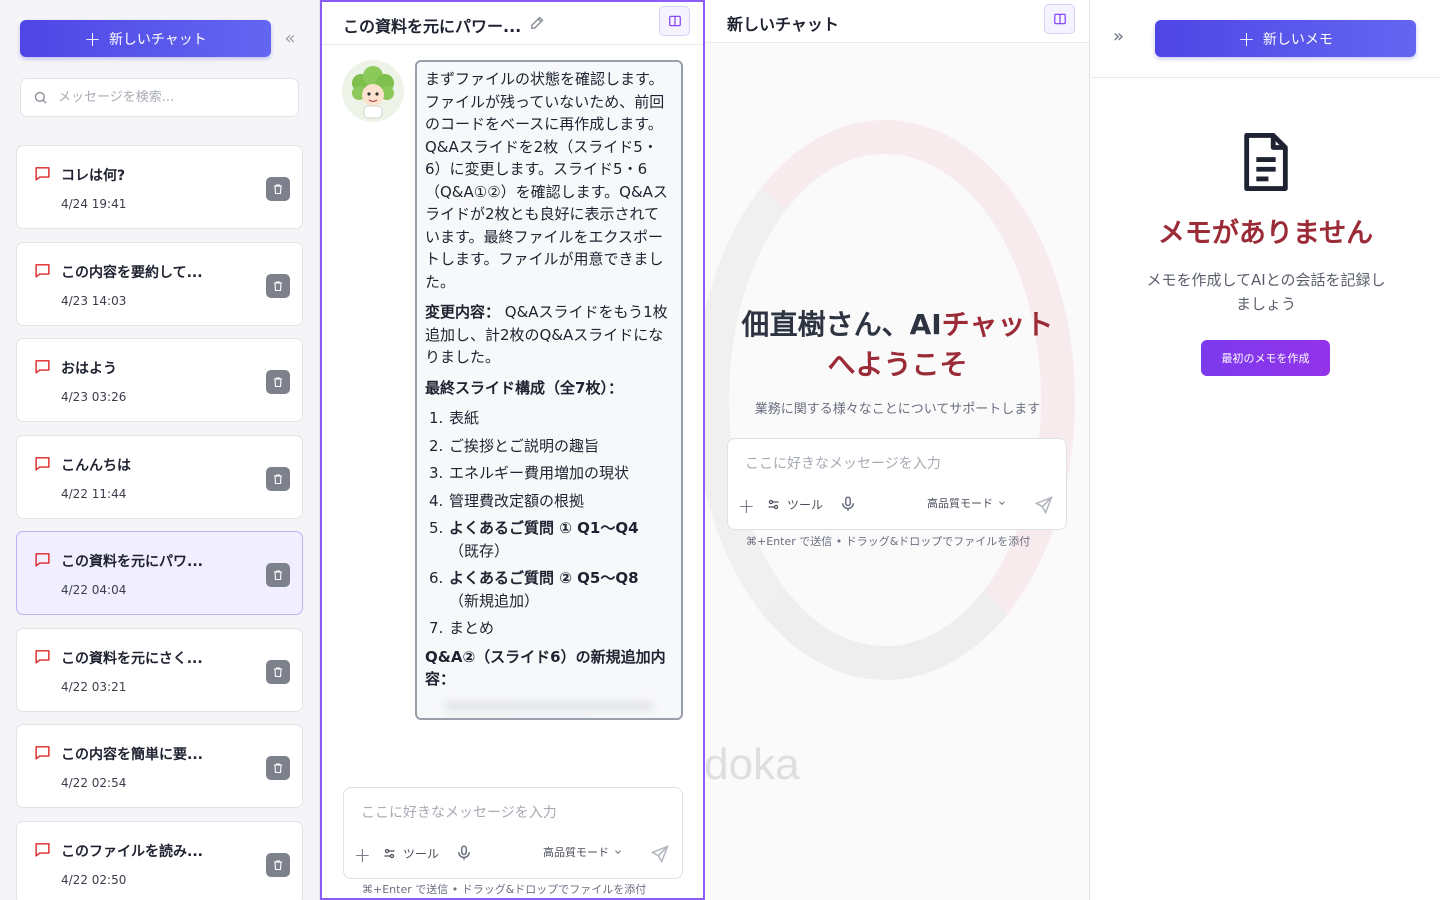 Image resolution: width=1440 pixels, height=900 pixels. What do you see at coordinates (897, 484) in the screenshot?
I see `chat-input-box: ここに好きなメッセージを入力 + ツール 高品質モード` at bounding box center [897, 484].